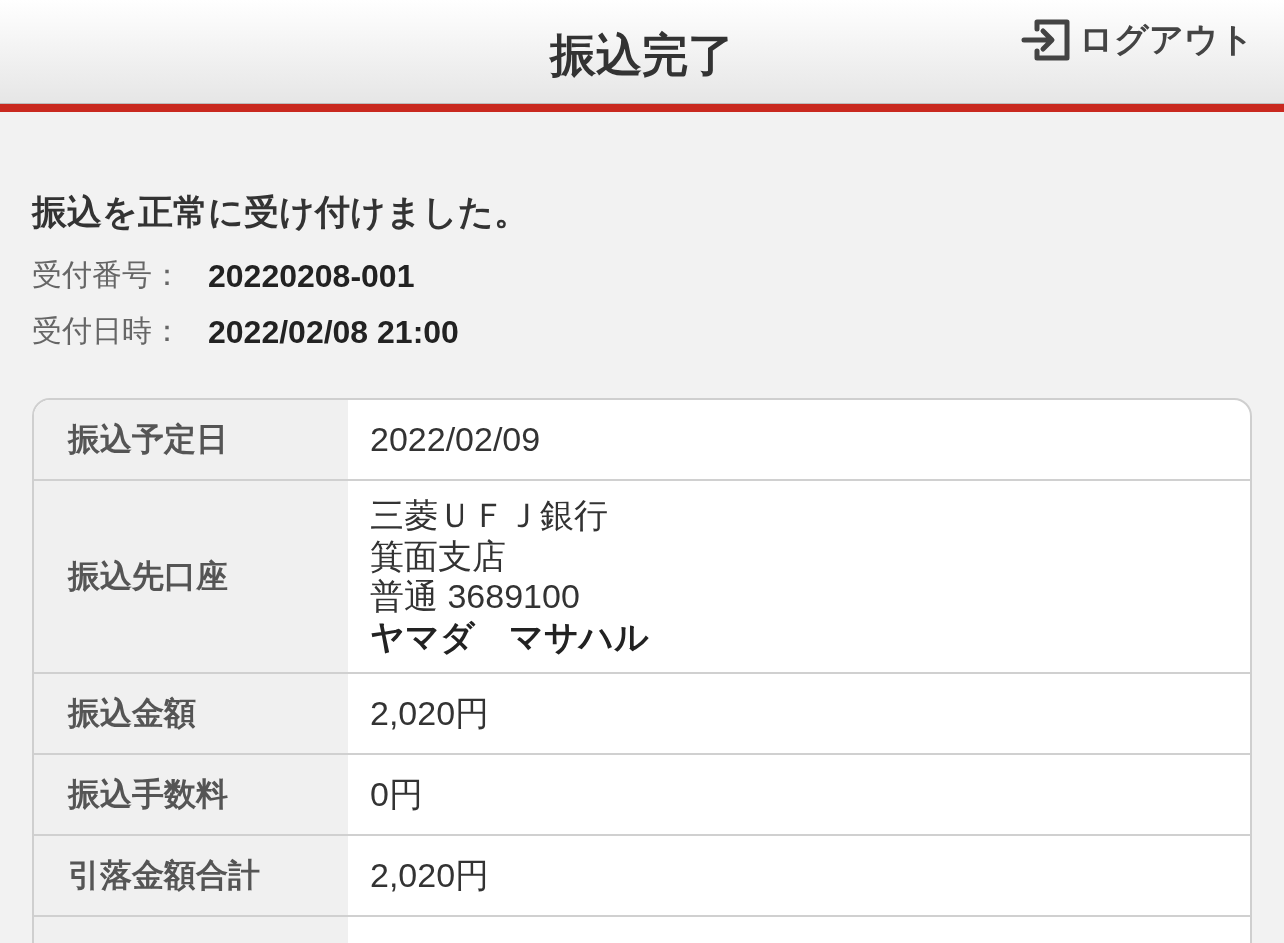  What do you see at coordinates (281, 212) in the screenshot?
I see `success-message: 振込を正常に受け付けました。` at bounding box center [281, 212].